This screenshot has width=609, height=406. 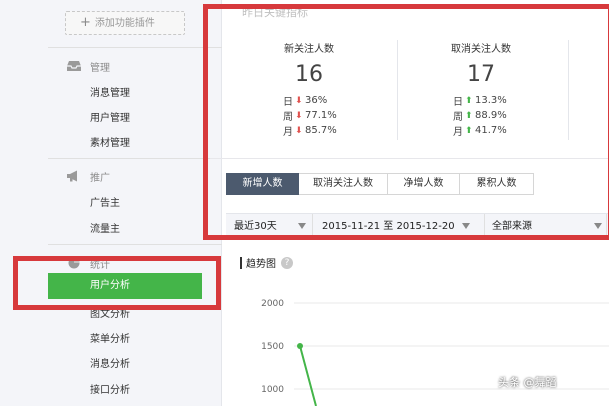 What do you see at coordinates (527, 382) in the screenshot?
I see `watermark: 头条 @舞蹈` at bounding box center [527, 382].